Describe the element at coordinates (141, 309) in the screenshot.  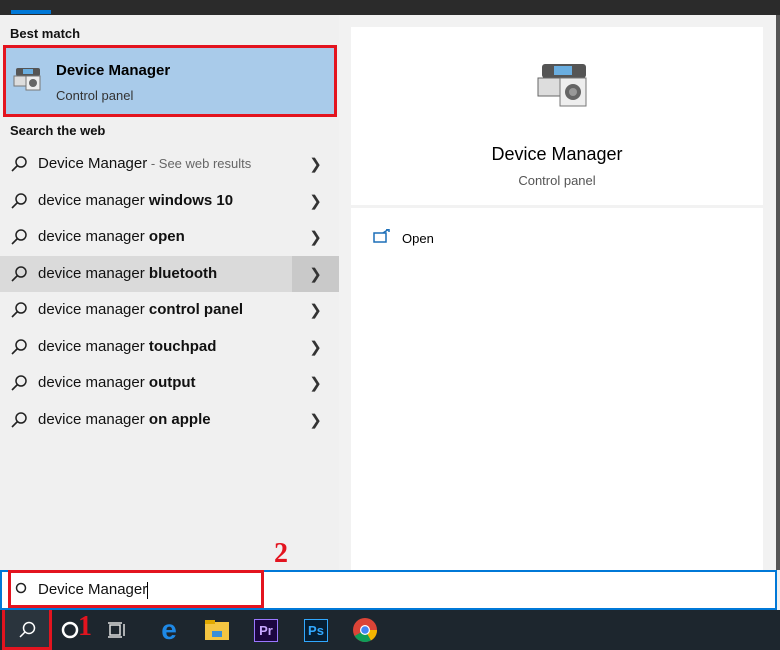
I see `web-result-label: device manager control panel` at that location.